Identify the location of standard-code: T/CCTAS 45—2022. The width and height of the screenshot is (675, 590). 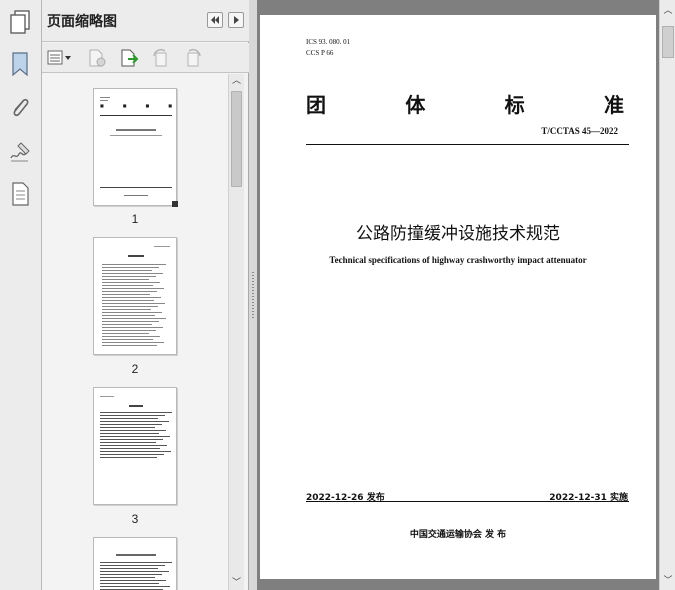
(579, 131).